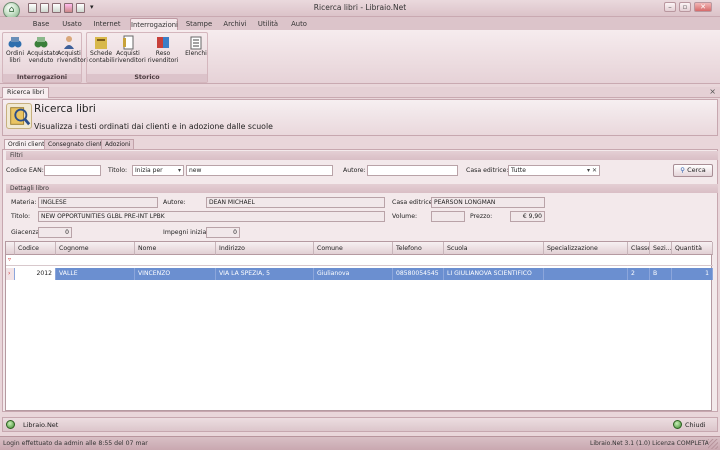 This screenshot has height=450, width=720. I want to click on close-document-icon: ×, so click(712, 92).